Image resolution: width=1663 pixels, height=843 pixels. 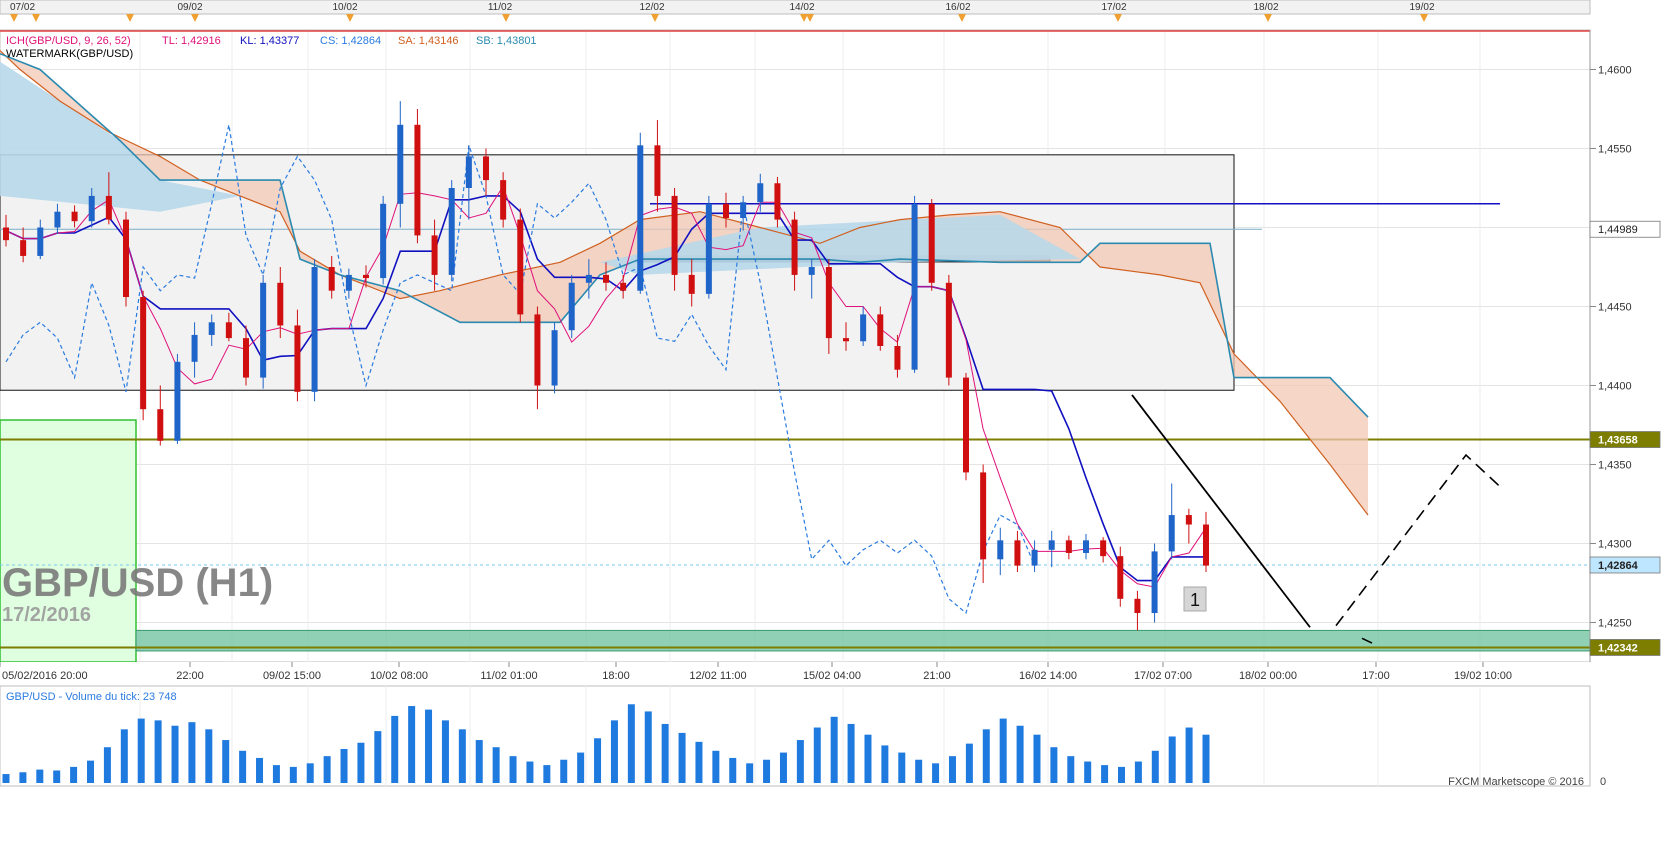 What do you see at coordinates (91, 697) in the screenshot?
I see `volume-label: GBP/USD - Volume du tick: 23 748` at bounding box center [91, 697].